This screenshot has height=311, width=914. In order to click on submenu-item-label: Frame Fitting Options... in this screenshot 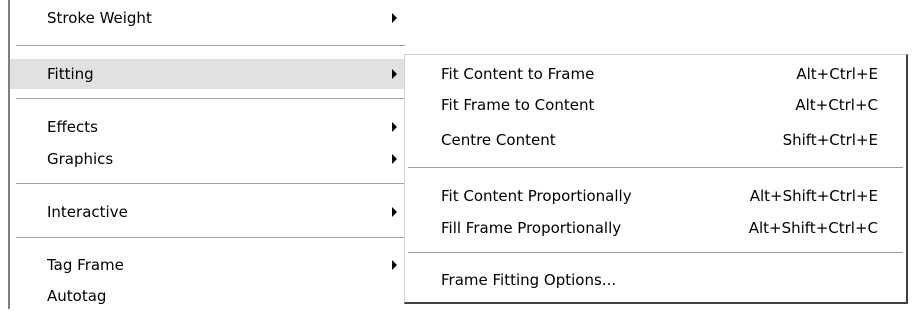, I will do `click(529, 280)`.